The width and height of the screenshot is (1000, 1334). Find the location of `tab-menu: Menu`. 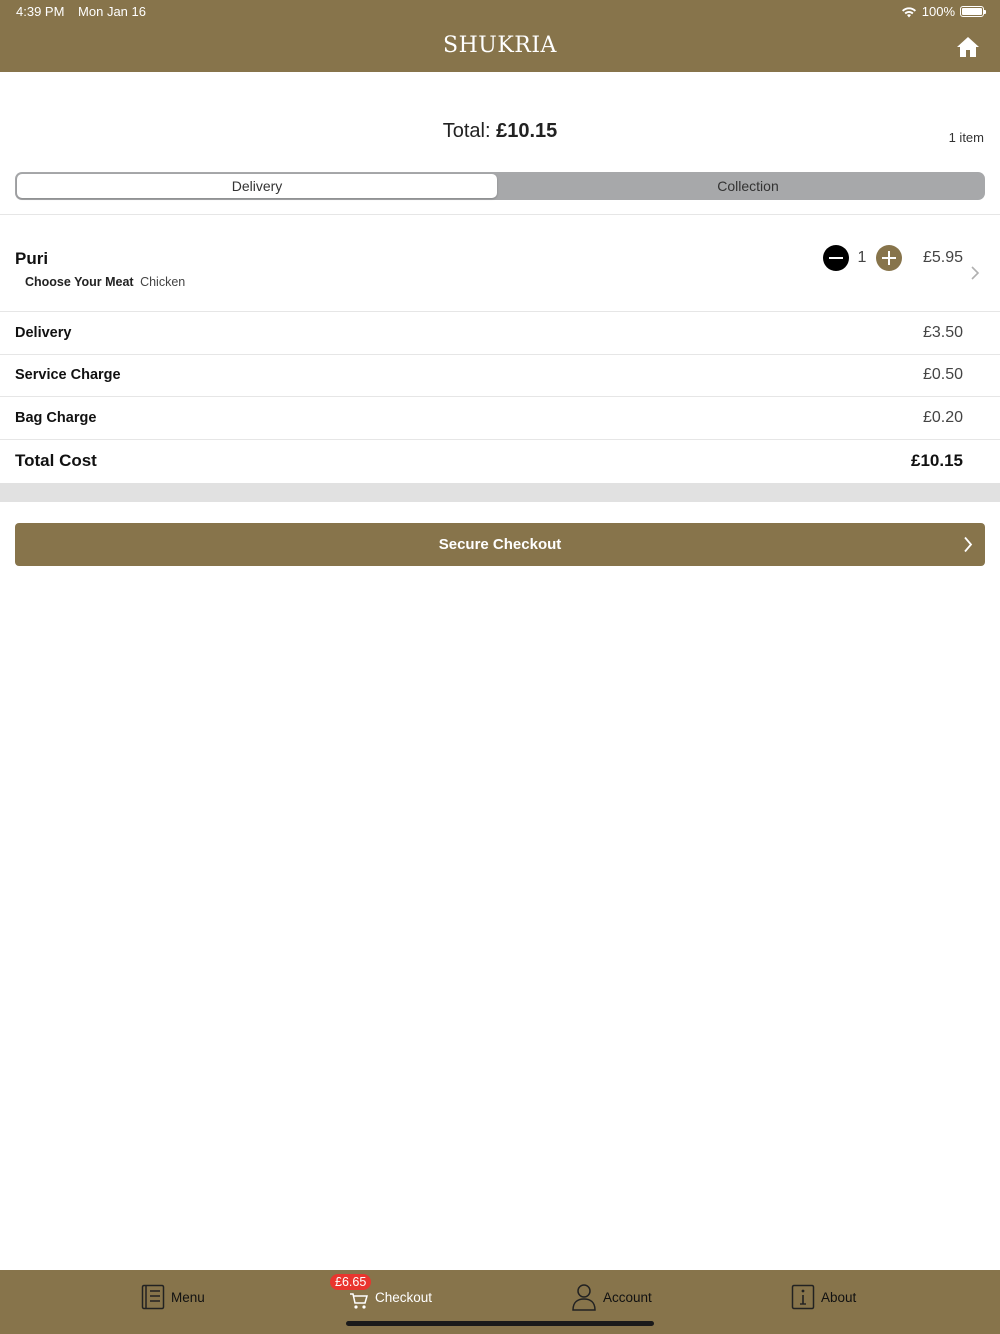

tab-menu: Menu is located at coordinates (173, 1297).